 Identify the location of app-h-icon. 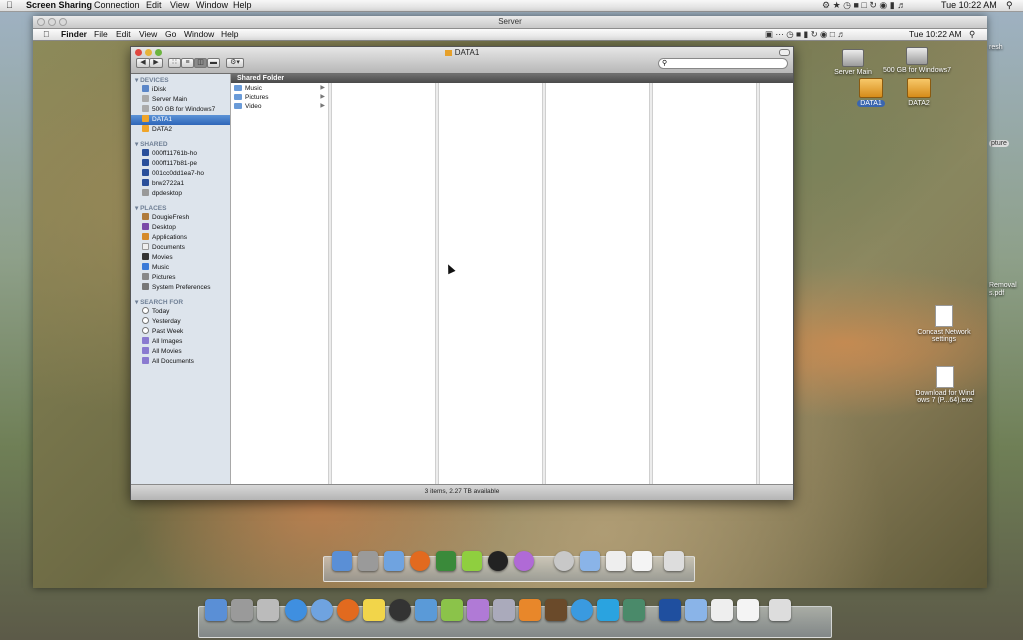
(446, 561).